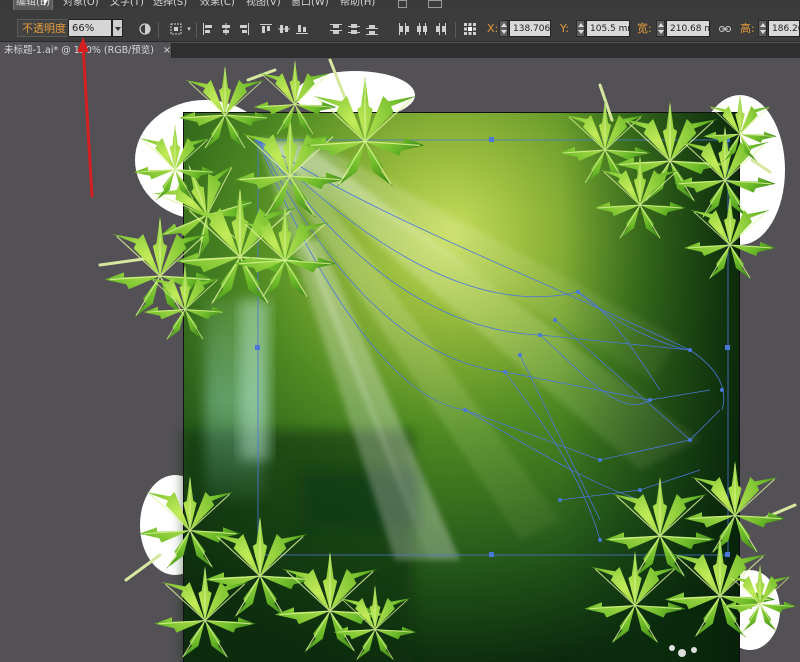 The image size is (800, 662). I want to click on opacity-dropdown-button, so click(117, 28).